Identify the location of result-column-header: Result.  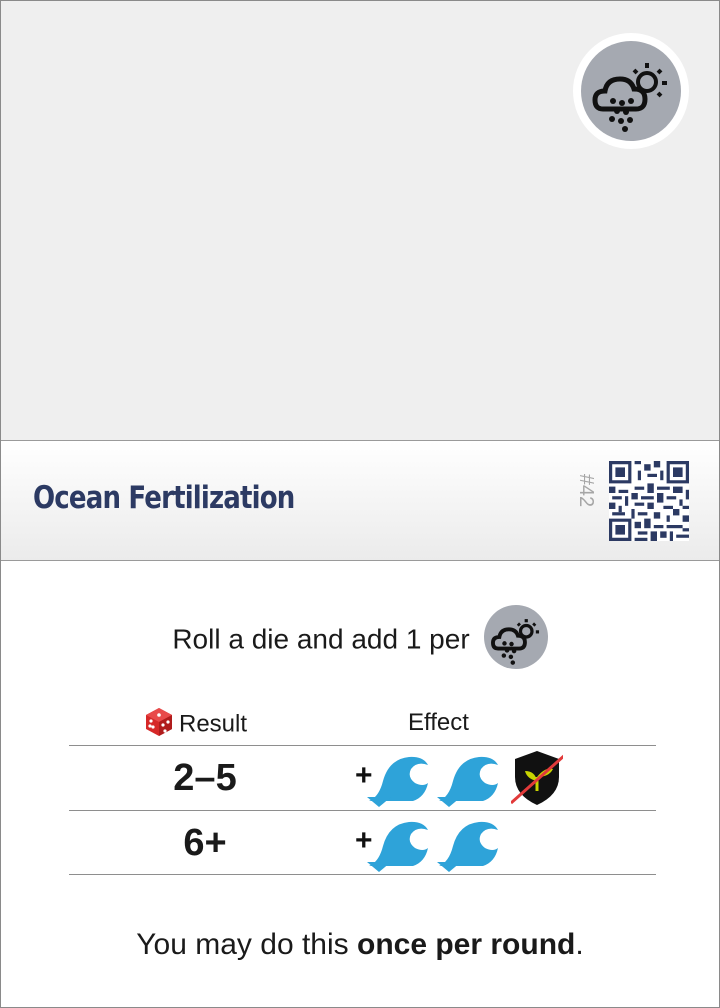
(195, 724).